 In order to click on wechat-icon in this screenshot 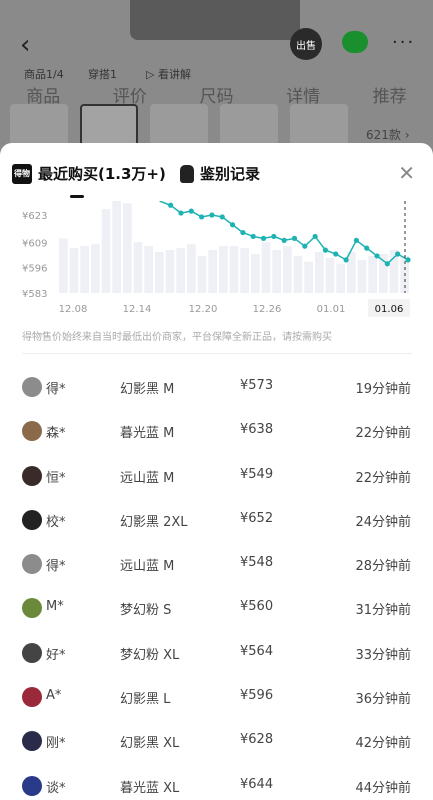, I will do `click(355, 42)`.